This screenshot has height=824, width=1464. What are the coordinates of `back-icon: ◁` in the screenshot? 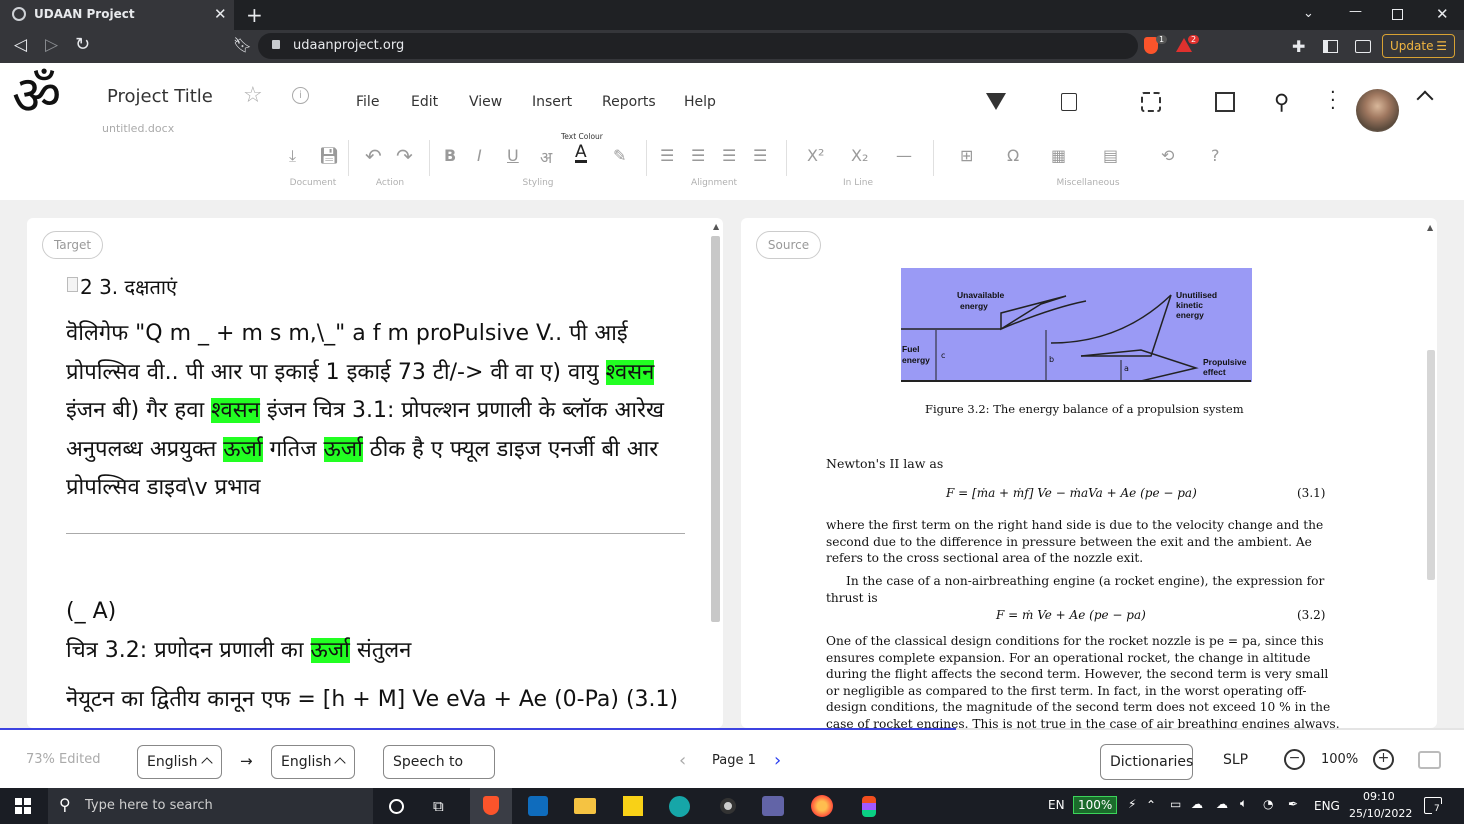 It's located at (20, 45).